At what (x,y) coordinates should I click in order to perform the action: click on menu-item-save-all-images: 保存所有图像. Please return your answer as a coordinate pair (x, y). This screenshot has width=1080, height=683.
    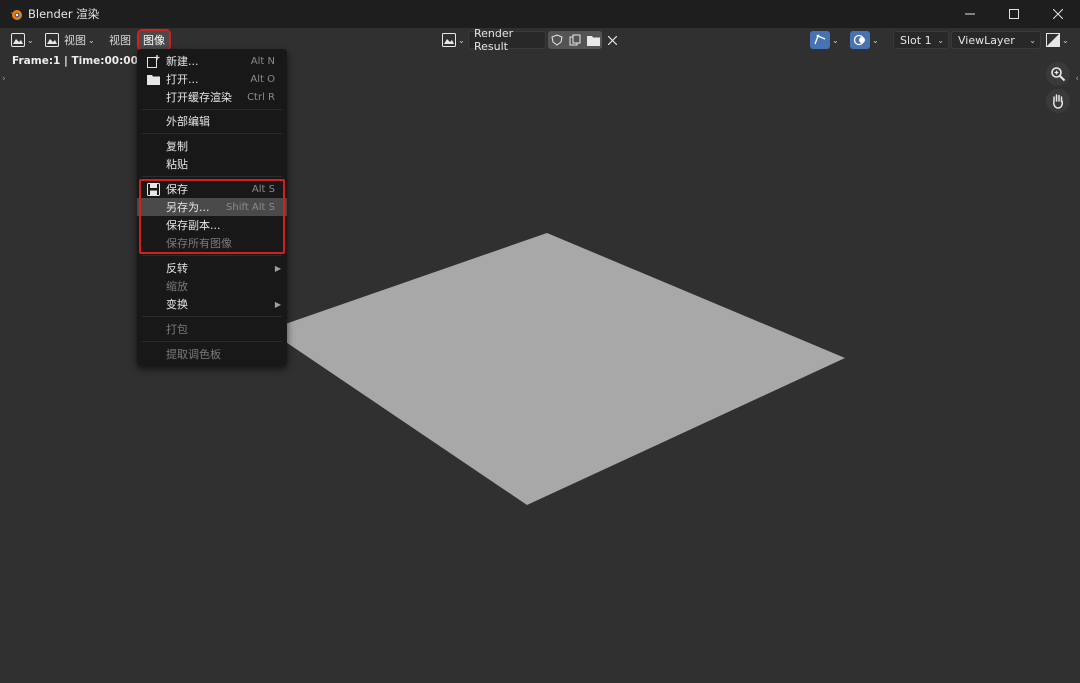
    Looking at the image, I should click on (212, 243).